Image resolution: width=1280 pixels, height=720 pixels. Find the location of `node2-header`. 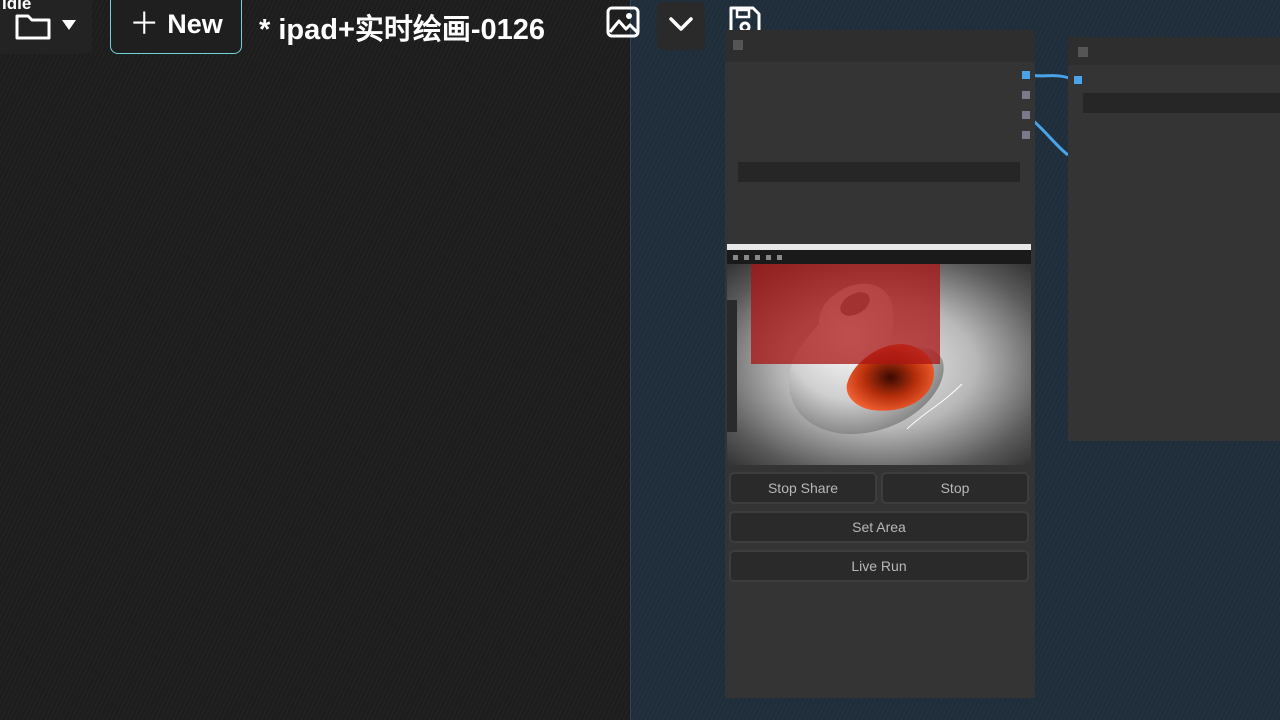

node2-header is located at coordinates (1174, 51).